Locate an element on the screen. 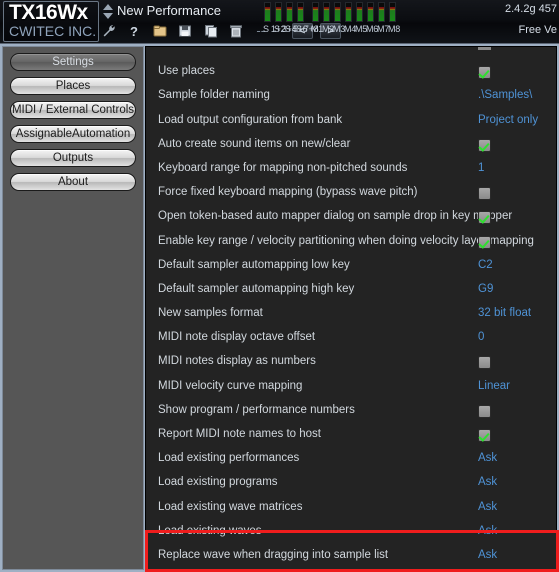  sidebar-item-settings: Settings is located at coordinates (73, 62).